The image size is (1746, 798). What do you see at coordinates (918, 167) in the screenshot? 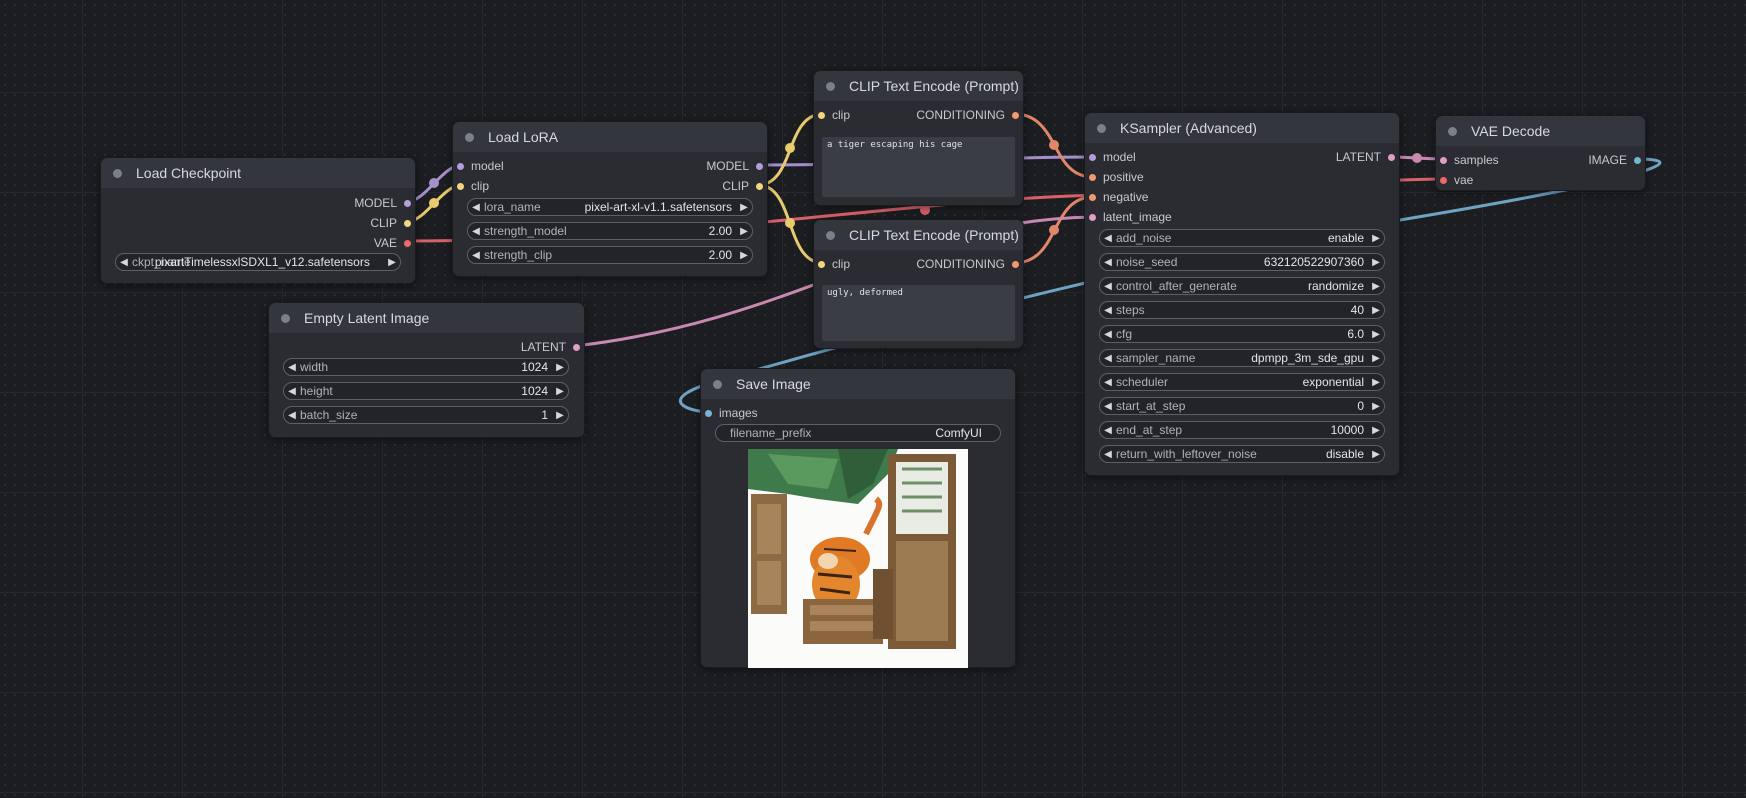
I see `prompt-textarea: a tiger escaping his cage` at bounding box center [918, 167].